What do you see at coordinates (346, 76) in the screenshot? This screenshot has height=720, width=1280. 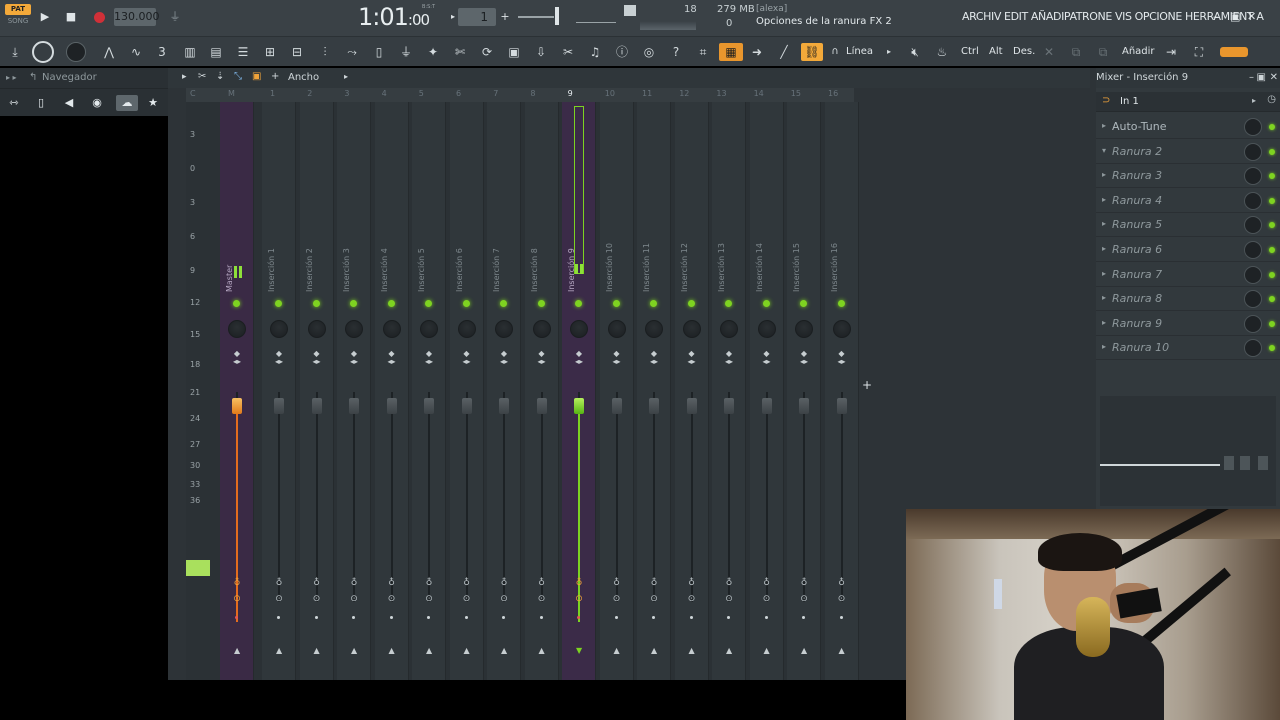 I see `mixer-view-arrow-icon: ▸` at bounding box center [346, 76].